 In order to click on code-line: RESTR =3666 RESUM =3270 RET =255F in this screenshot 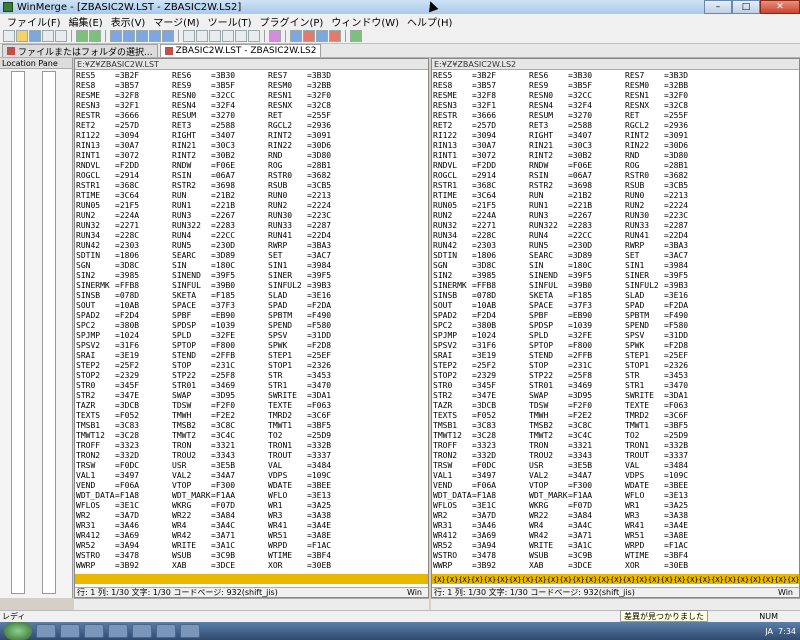, I will do `click(251, 116)`.